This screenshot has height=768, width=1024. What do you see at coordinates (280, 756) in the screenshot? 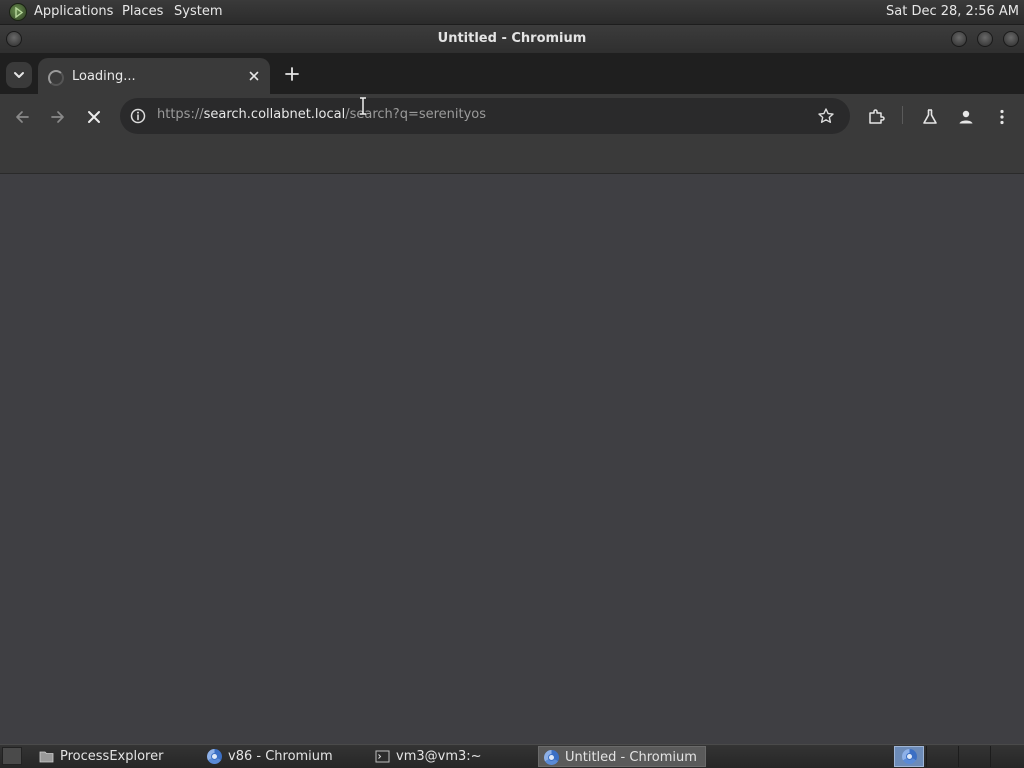
I see `taskbar-item-label: v86 - Chromium` at bounding box center [280, 756].